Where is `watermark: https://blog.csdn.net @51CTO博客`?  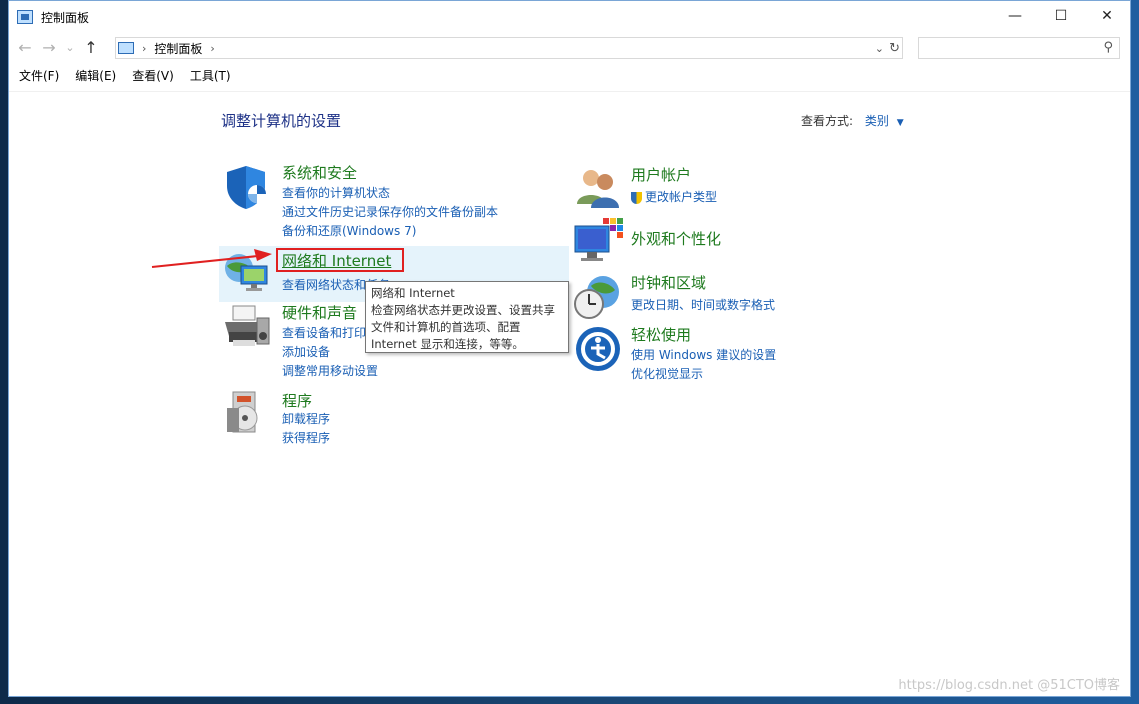
watermark: https://blog.csdn.net @51CTO博客 is located at coordinates (1009, 685).